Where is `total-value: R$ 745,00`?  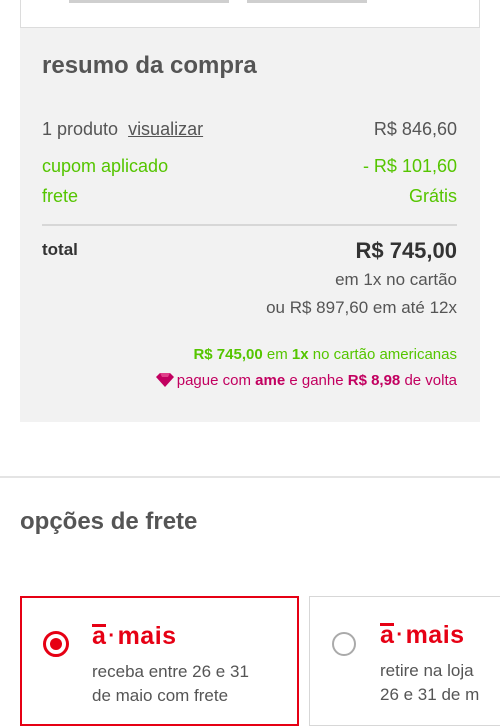 total-value: R$ 745,00 is located at coordinates (406, 250).